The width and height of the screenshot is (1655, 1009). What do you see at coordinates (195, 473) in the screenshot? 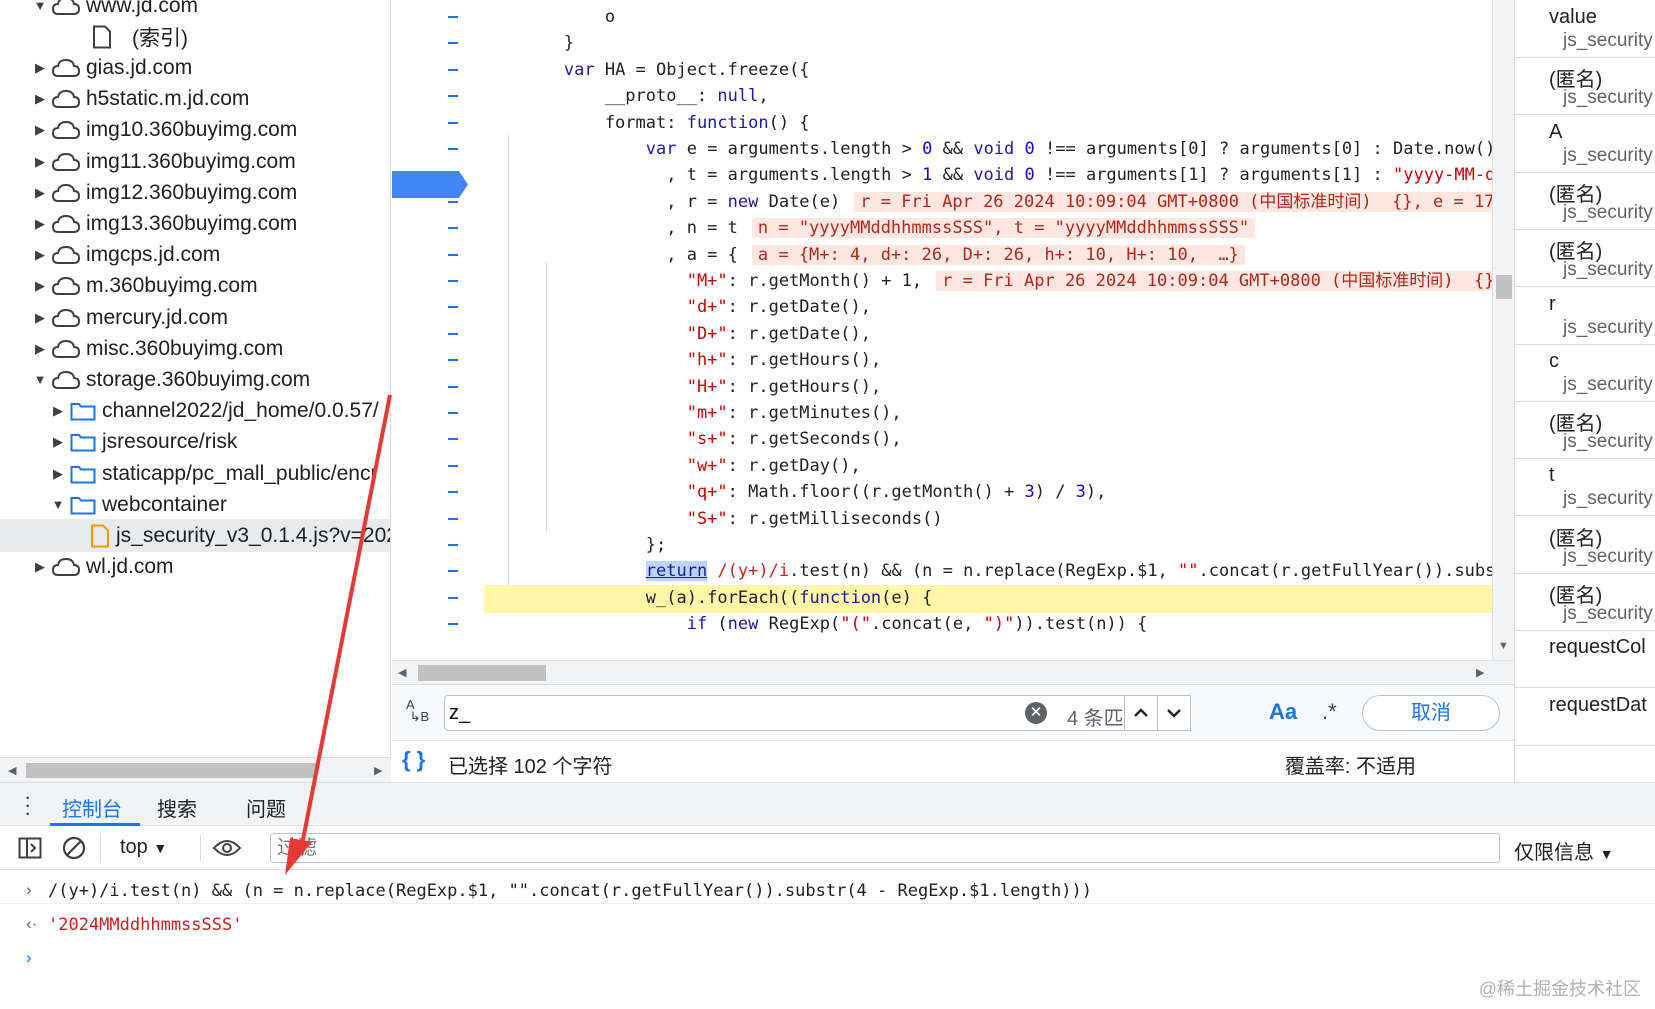
I see `tree-item: ▶ staticapp/pc_mall_public/encr` at bounding box center [195, 473].